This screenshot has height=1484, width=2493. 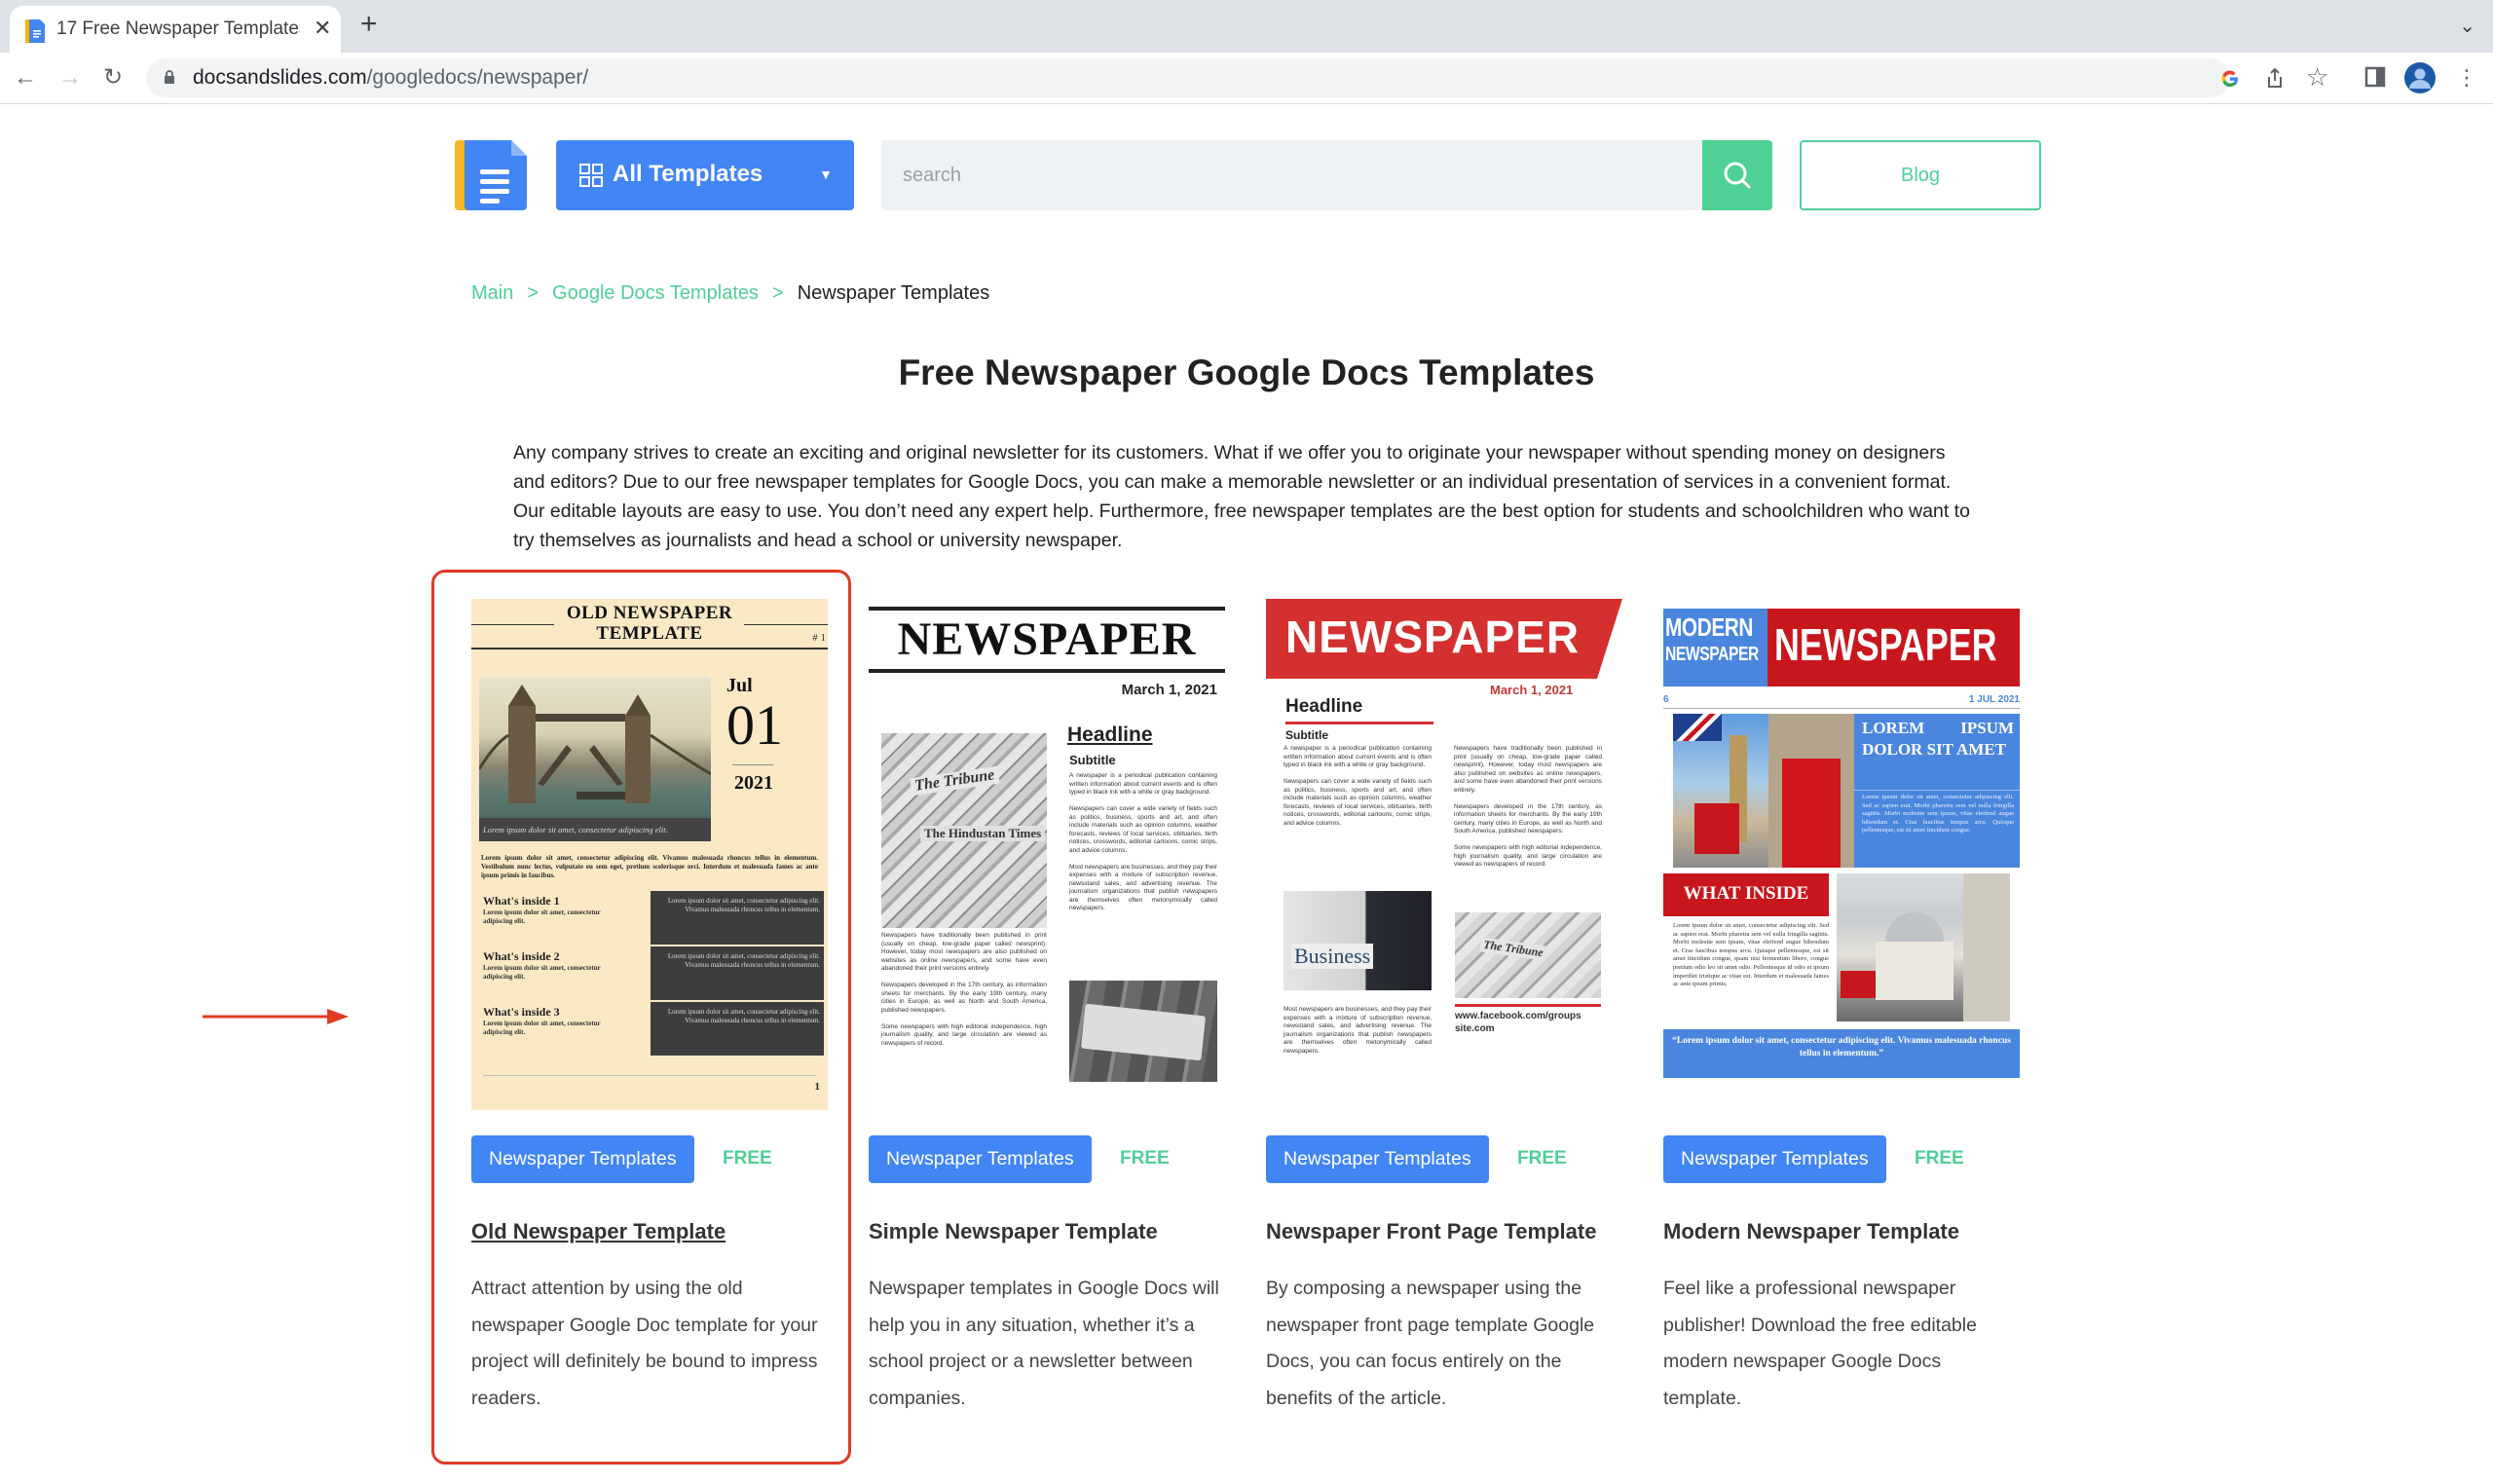 I want to click on thumb-issue: # 1, so click(x=819, y=638).